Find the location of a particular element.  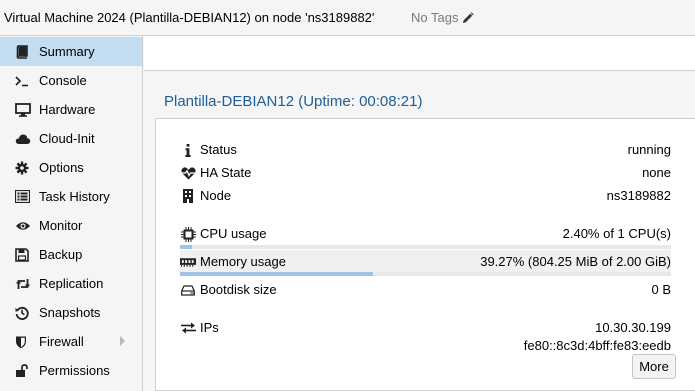

sidebar-item-label: Task History is located at coordinates (74, 196).